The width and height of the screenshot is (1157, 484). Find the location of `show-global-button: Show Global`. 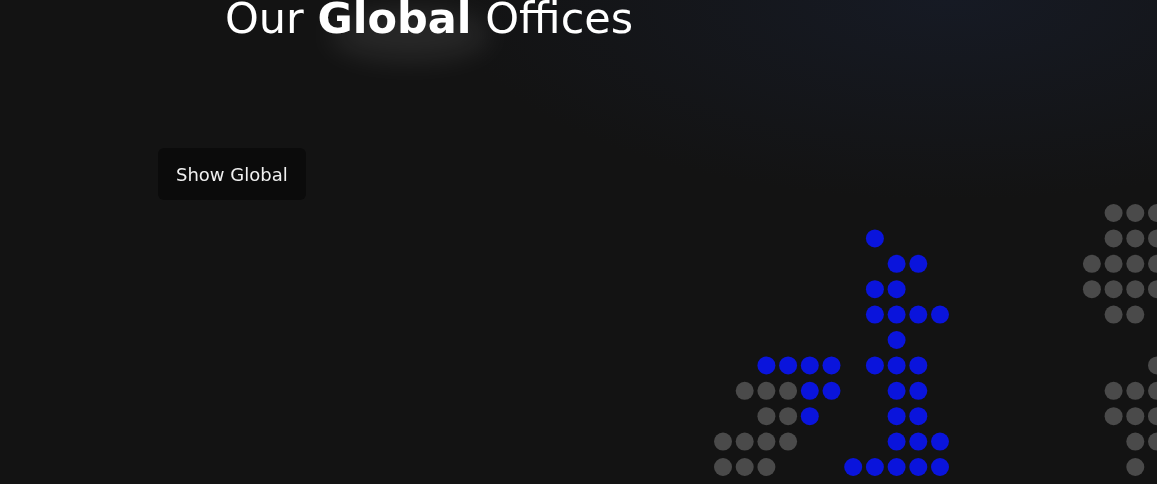

show-global-button: Show Global is located at coordinates (232, 174).